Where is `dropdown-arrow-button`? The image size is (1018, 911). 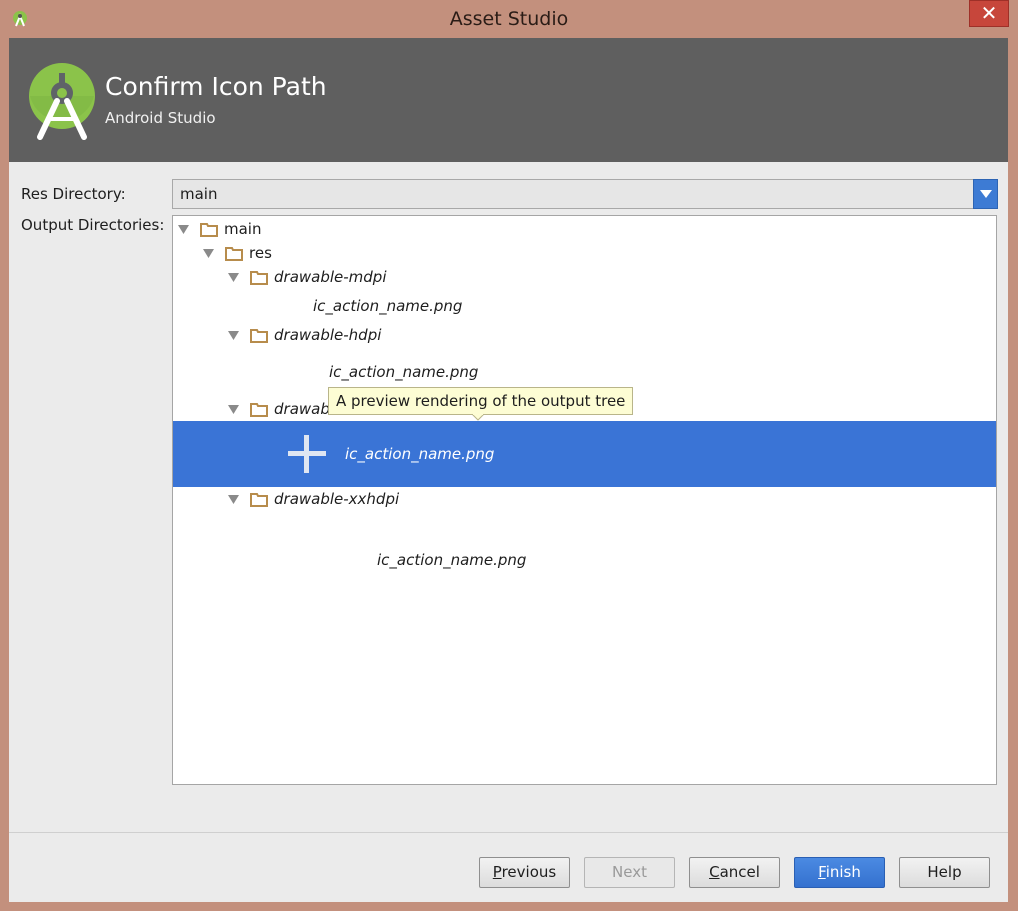 dropdown-arrow-button is located at coordinates (985, 194).